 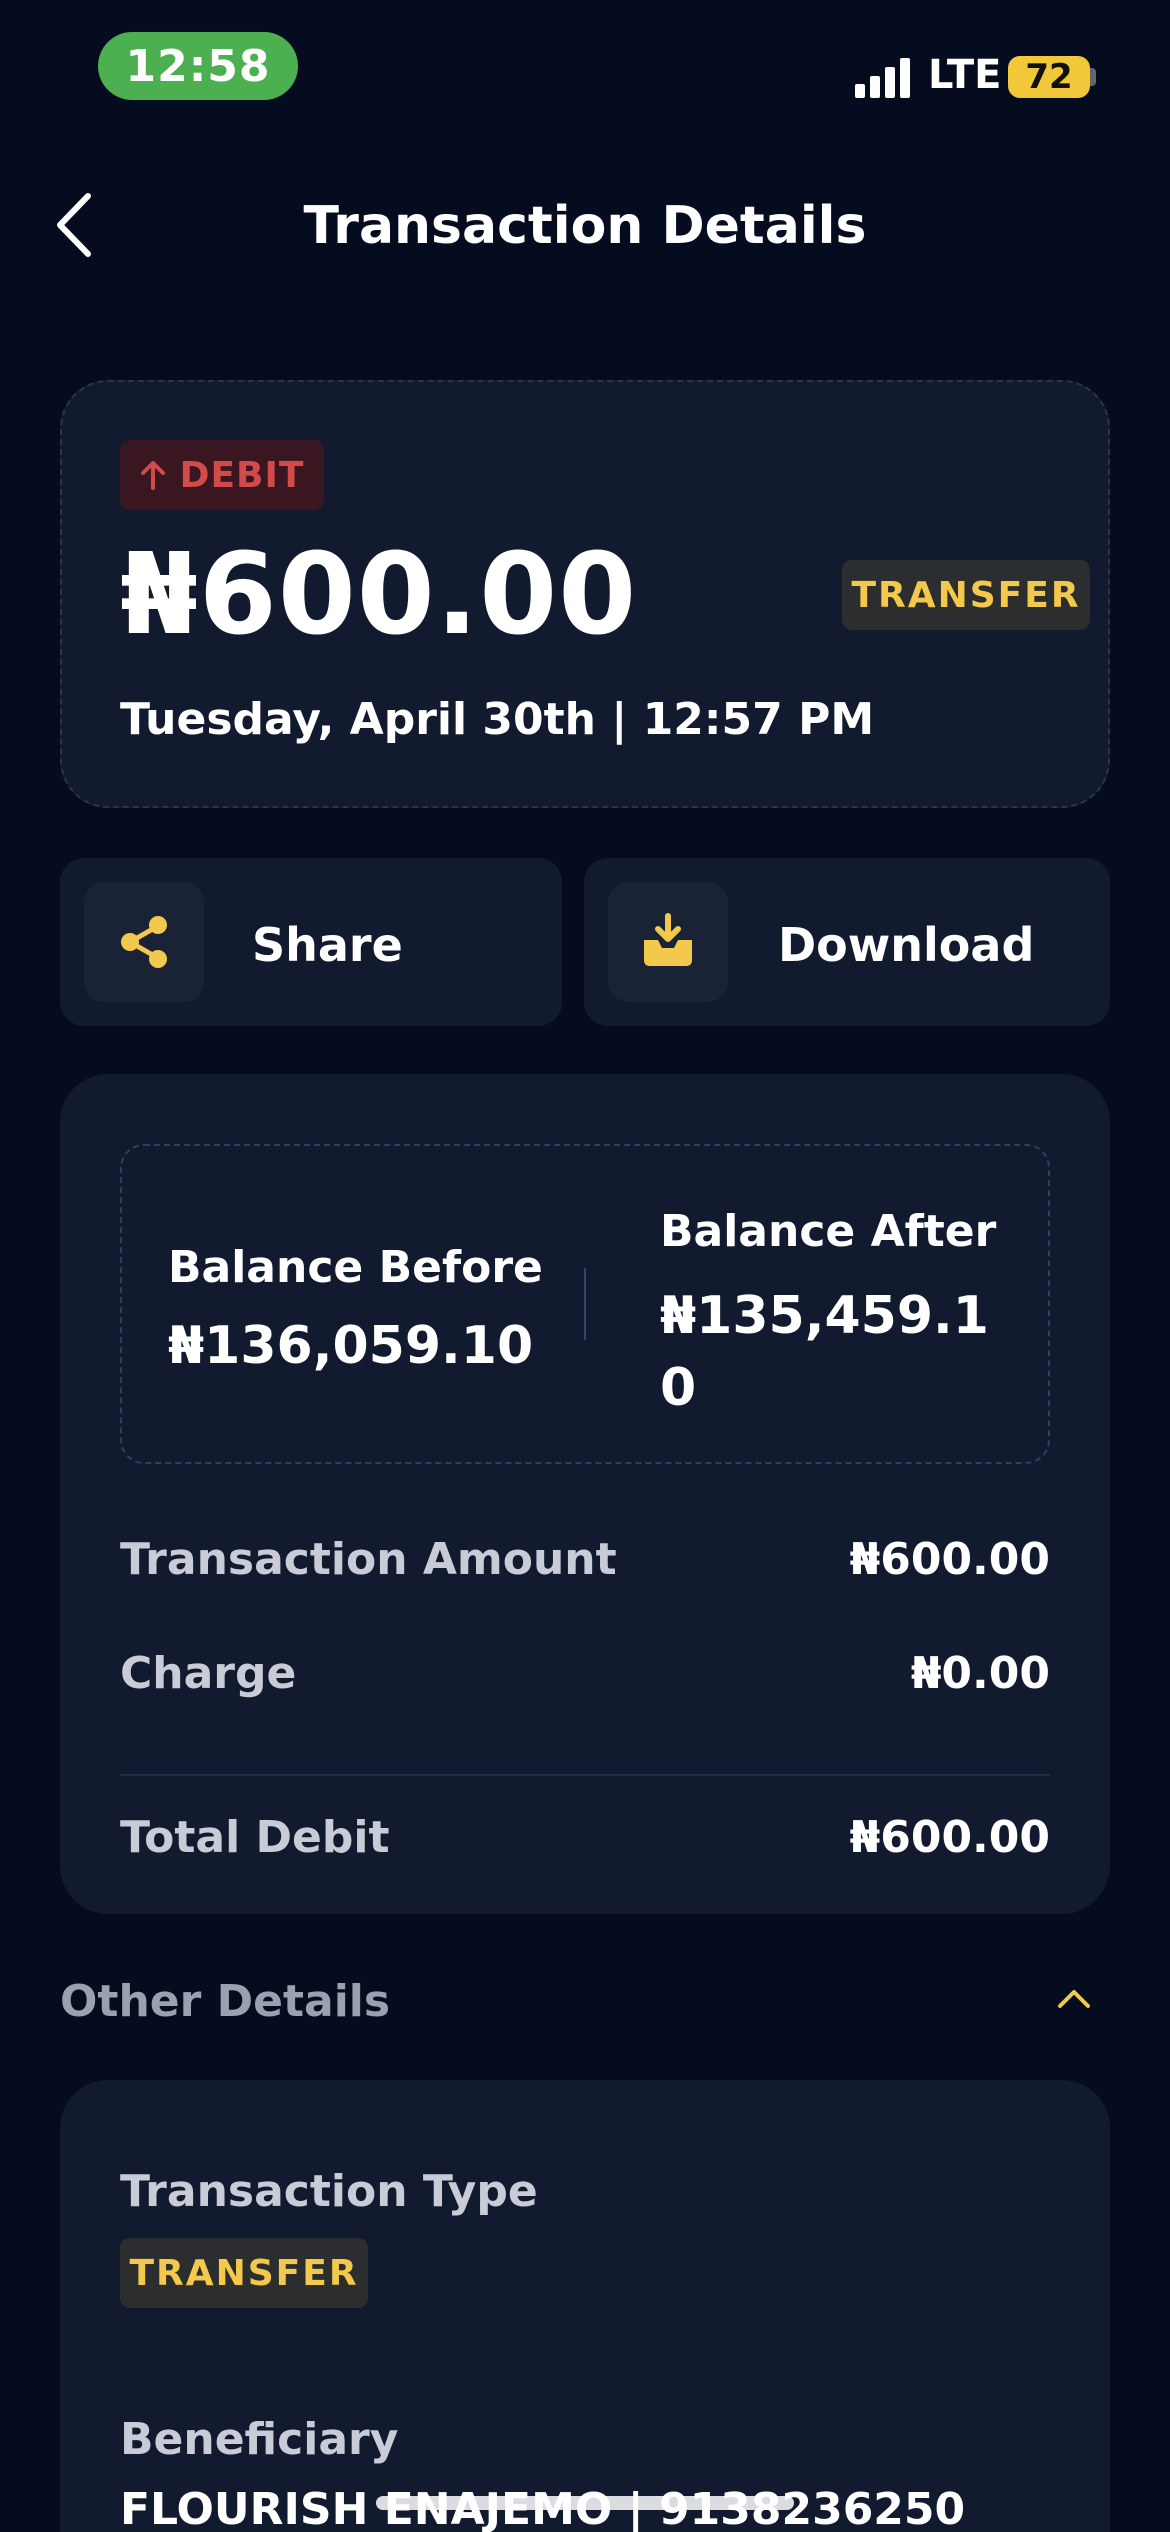 I want to click on transaction-type-badge: TRANSFER, so click(x=244, y=2273).